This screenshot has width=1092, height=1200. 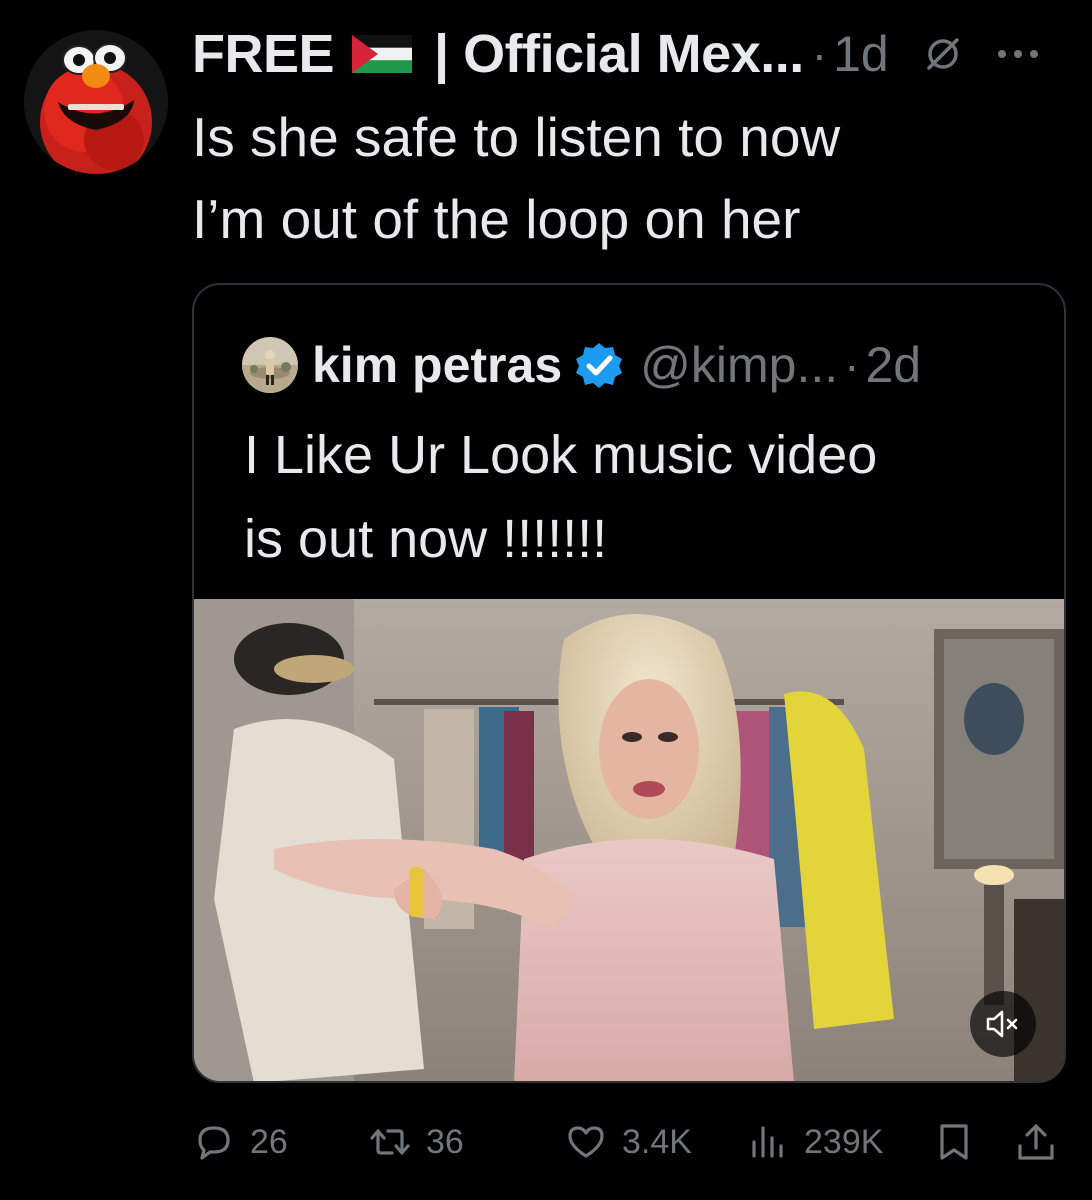 I want to click on quoted-tweet-header: kim petras @kimp... · 2d, so click(x=581, y=365).